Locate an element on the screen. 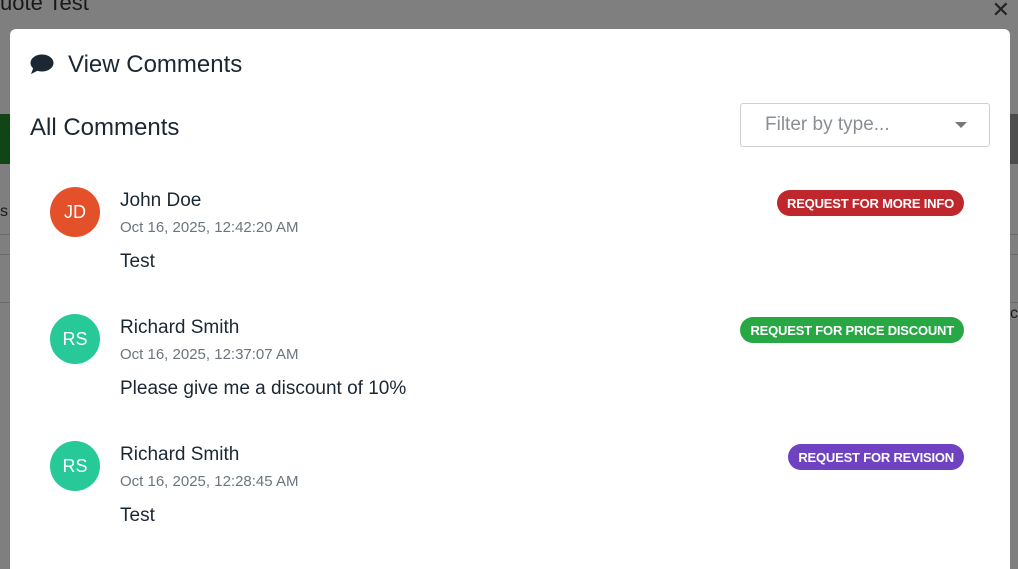  comment-timestamp: Oct 16, 2025, 12:42:20 AM is located at coordinates (209, 227).